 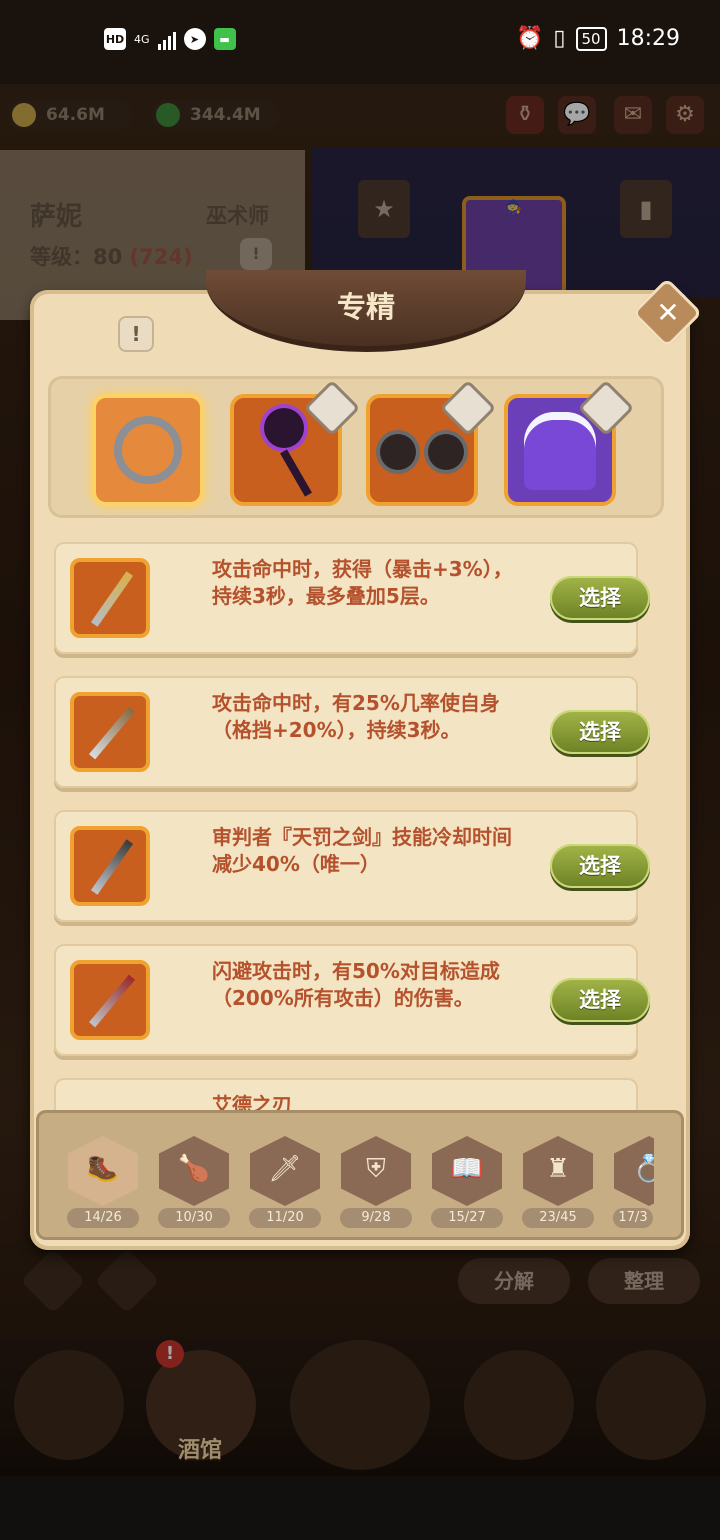 I want to click on alarm-icon: ⏰, so click(x=529, y=38).